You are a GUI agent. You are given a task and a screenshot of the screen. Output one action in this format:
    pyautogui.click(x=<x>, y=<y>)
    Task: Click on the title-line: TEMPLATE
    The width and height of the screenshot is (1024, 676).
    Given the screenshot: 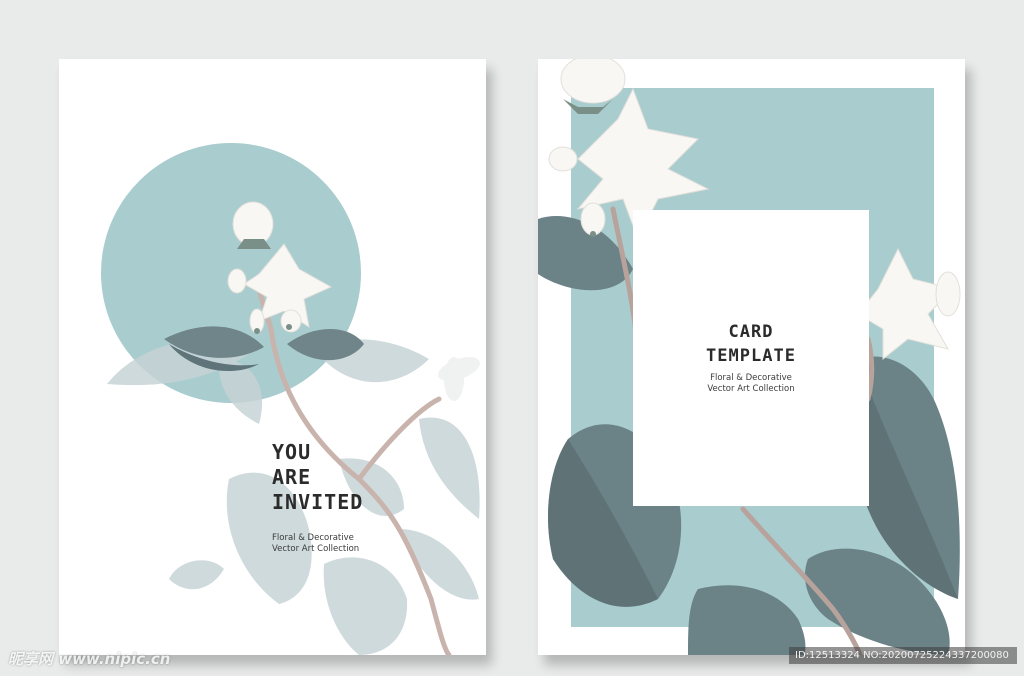 What is the action you would take?
    pyautogui.click(x=751, y=356)
    